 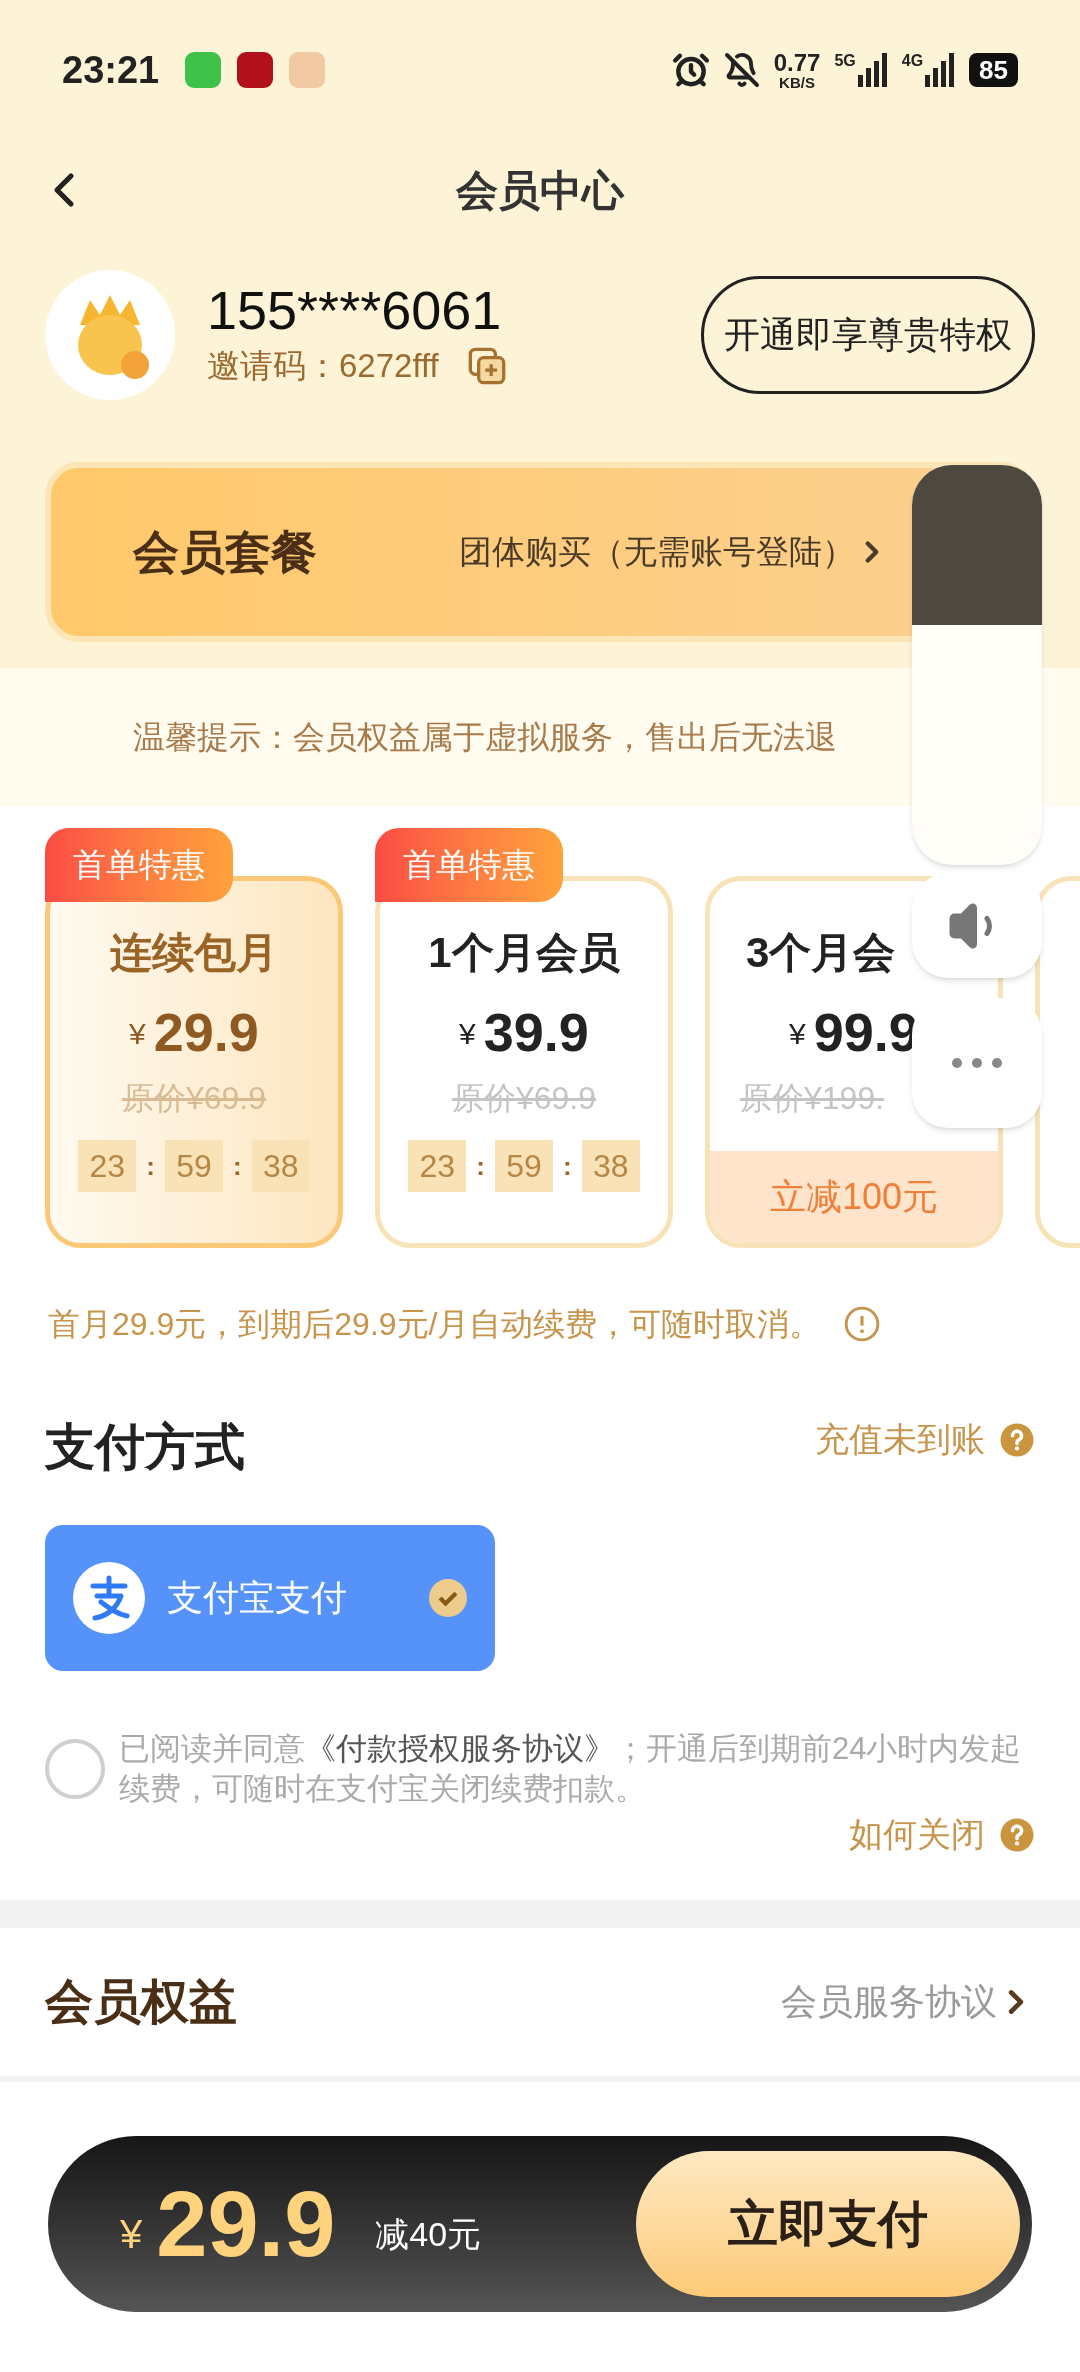 What do you see at coordinates (257, 1598) in the screenshot?
I see `payment-method-label: 支付宝支付` at bounding box center [257, 1598].